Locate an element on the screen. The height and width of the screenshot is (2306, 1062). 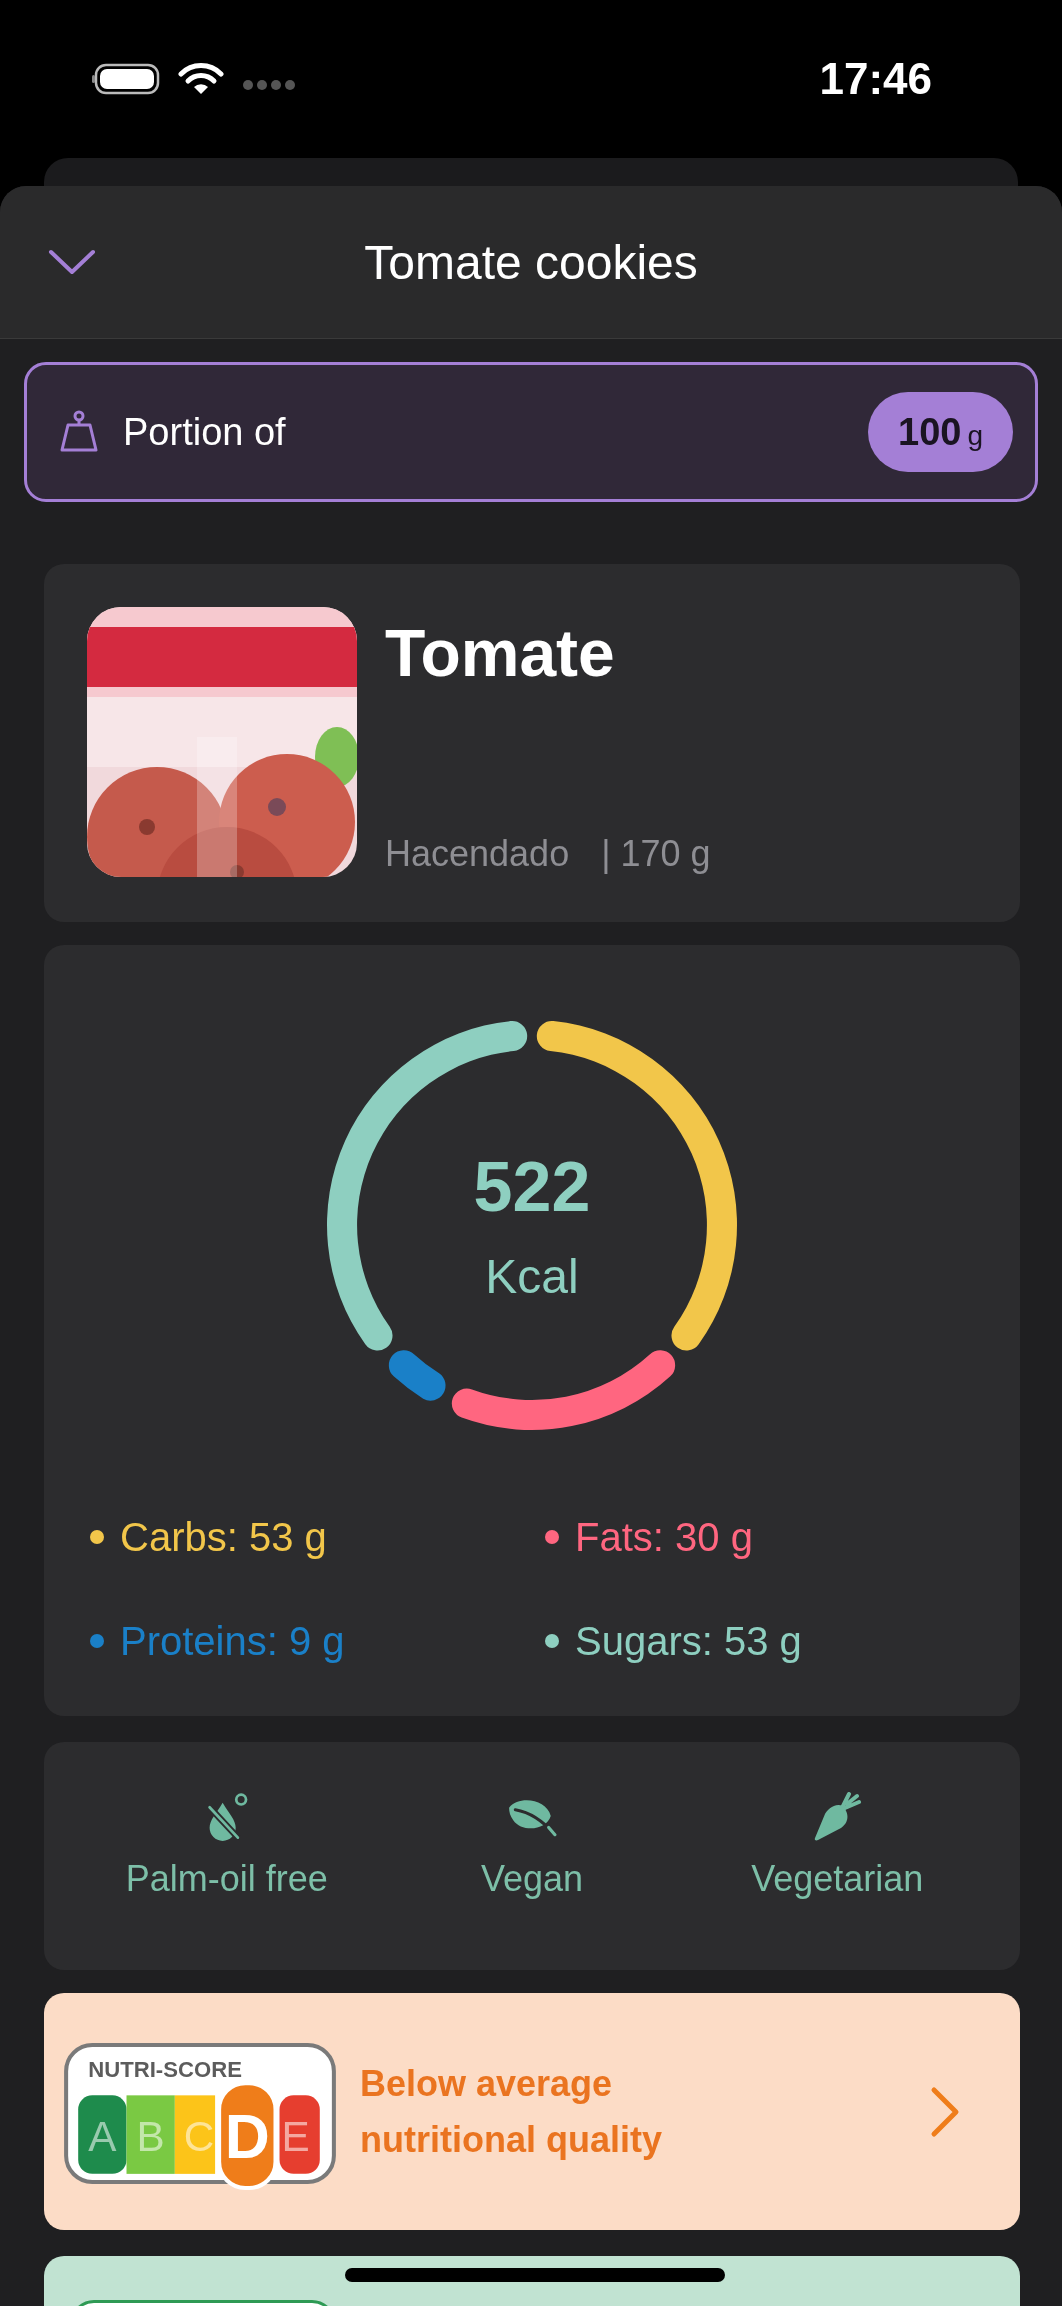
legend-label: Carbs: 53 g is located at coordinates (223, 1537).